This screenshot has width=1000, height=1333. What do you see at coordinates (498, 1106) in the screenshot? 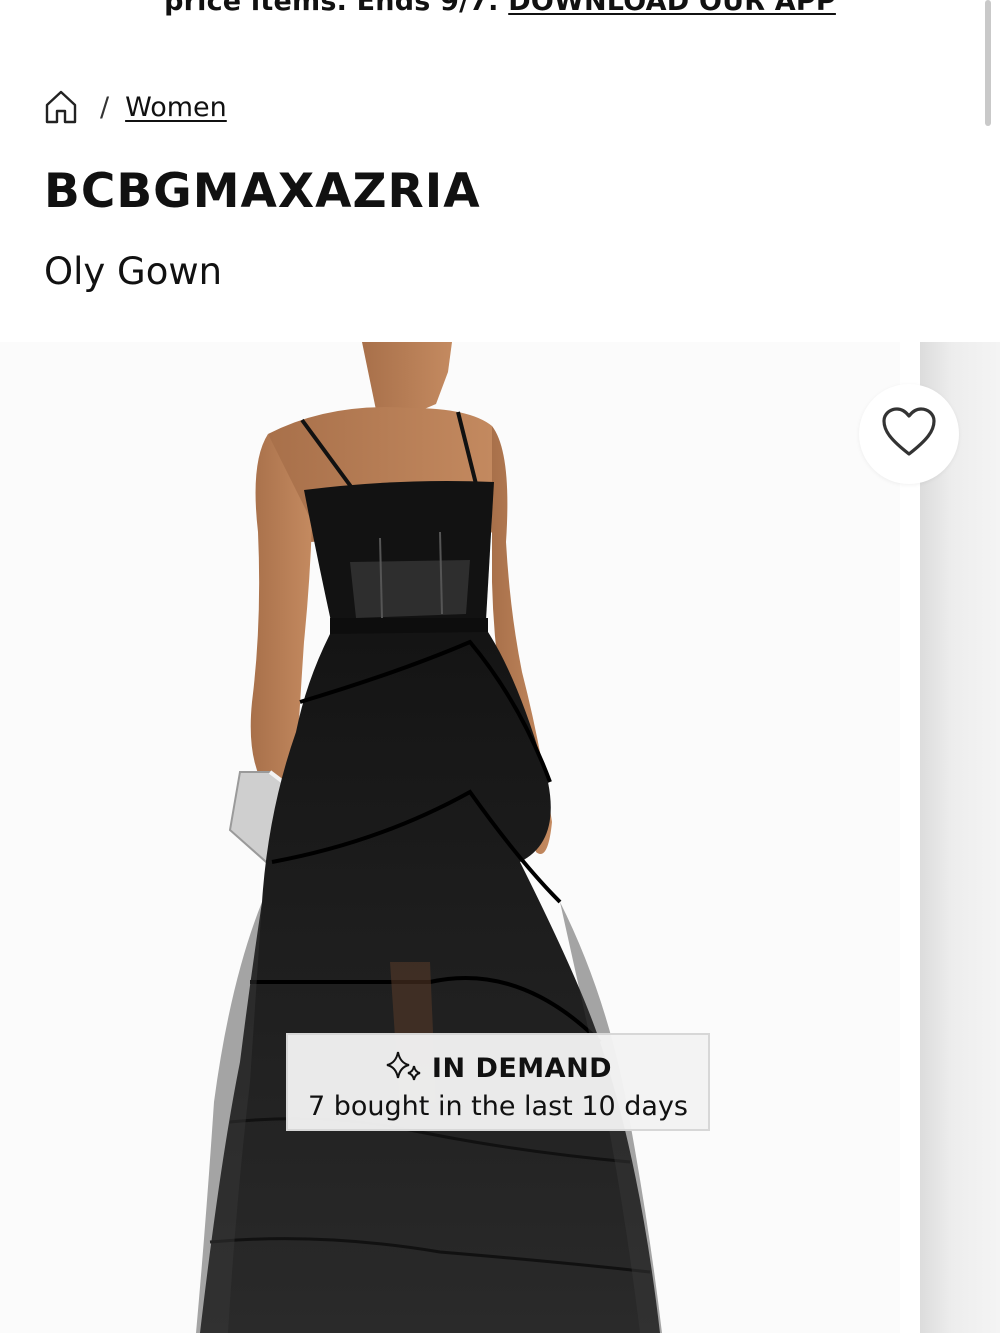
I see `badge-subtitle: 7 bought in the last 10 days` at bounding box center [498, 1106].